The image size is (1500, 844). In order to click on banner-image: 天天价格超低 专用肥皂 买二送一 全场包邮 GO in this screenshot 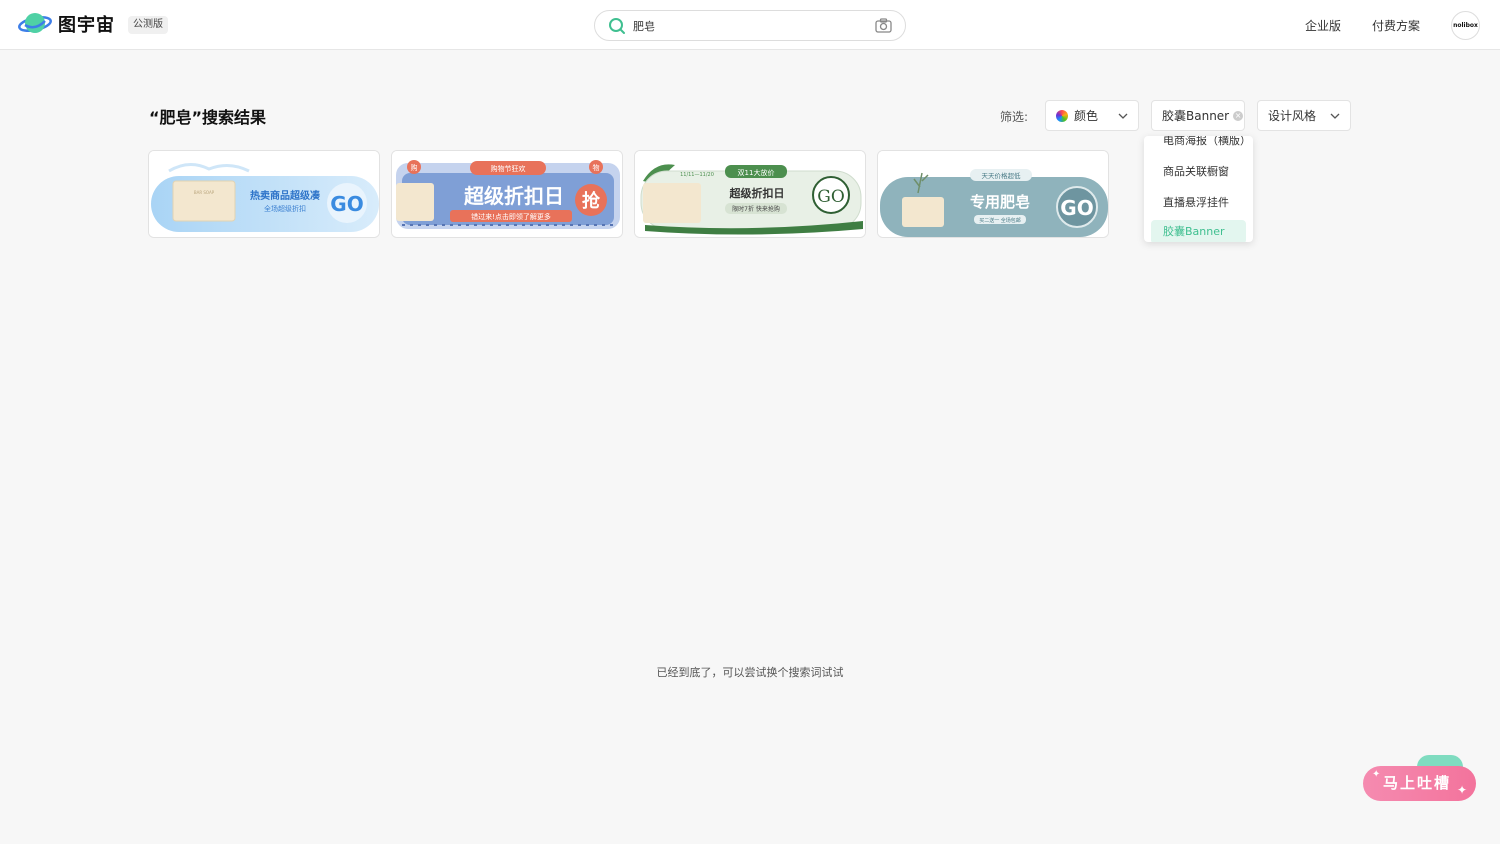, I will do `click(993, 194)`.